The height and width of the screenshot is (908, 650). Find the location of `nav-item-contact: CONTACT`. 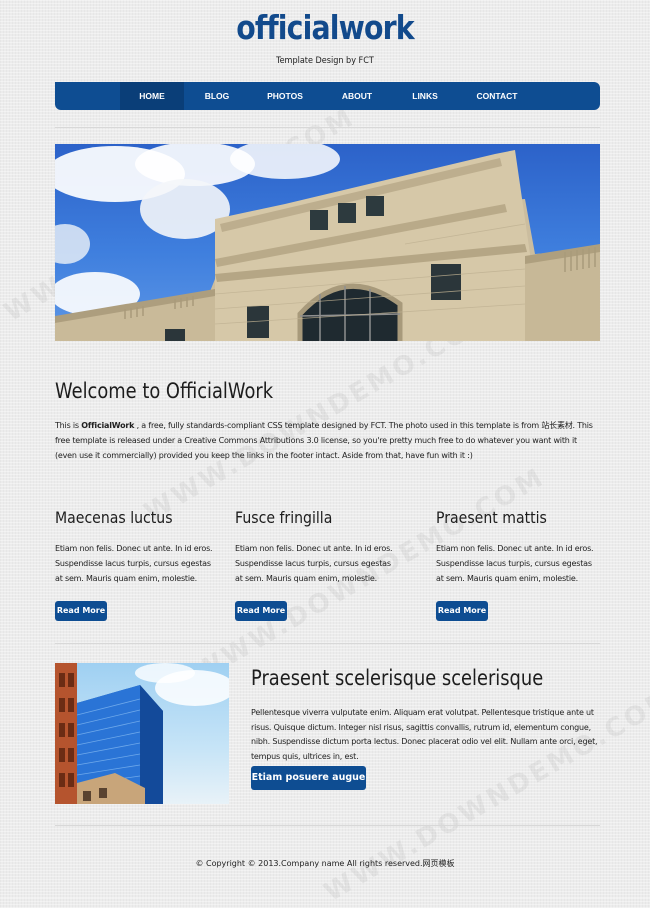

nav-item-contact: CONTACT is located at coordinates (497, 96).